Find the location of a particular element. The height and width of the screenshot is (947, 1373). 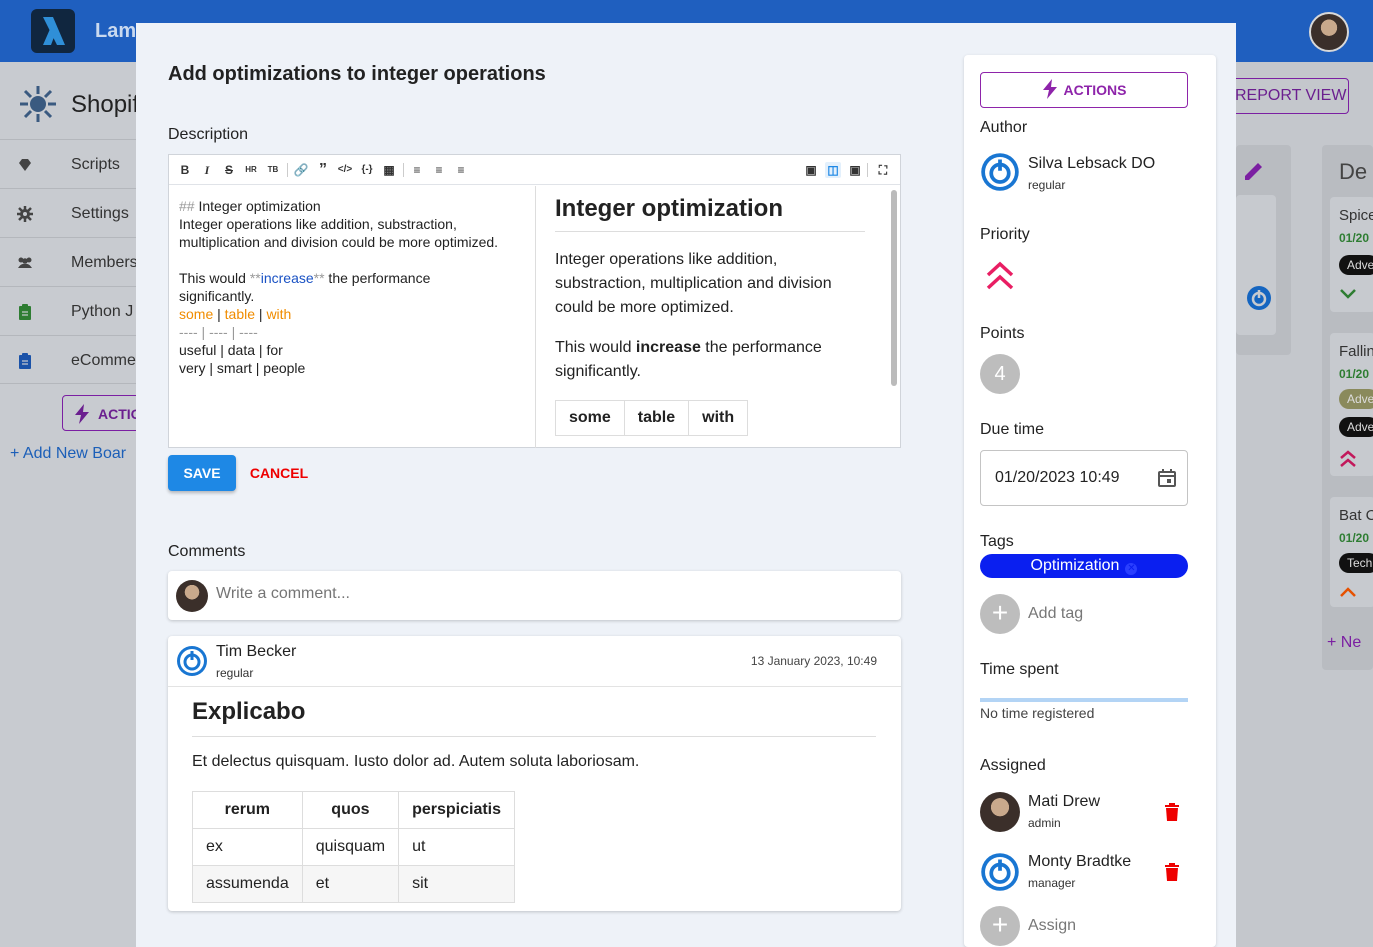

author-label: Author is located at coordinates (1004, 127).